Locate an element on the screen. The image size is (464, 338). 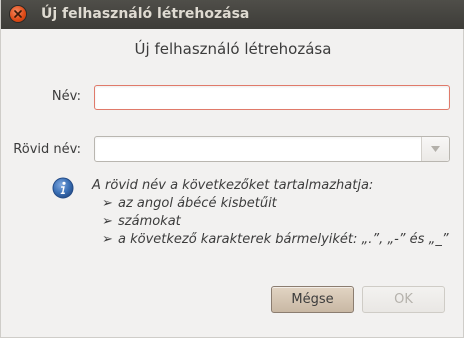
short-name-input is located at coordinates (257, 149).